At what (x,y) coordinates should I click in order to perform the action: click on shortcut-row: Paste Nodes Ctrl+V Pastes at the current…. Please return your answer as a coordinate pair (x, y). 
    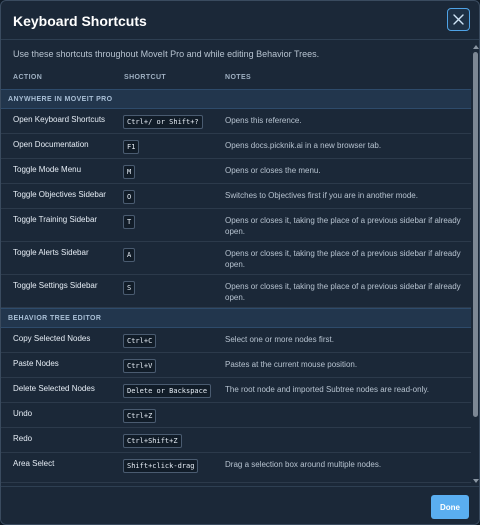
    Looking at the image, I should click on (236, 365).